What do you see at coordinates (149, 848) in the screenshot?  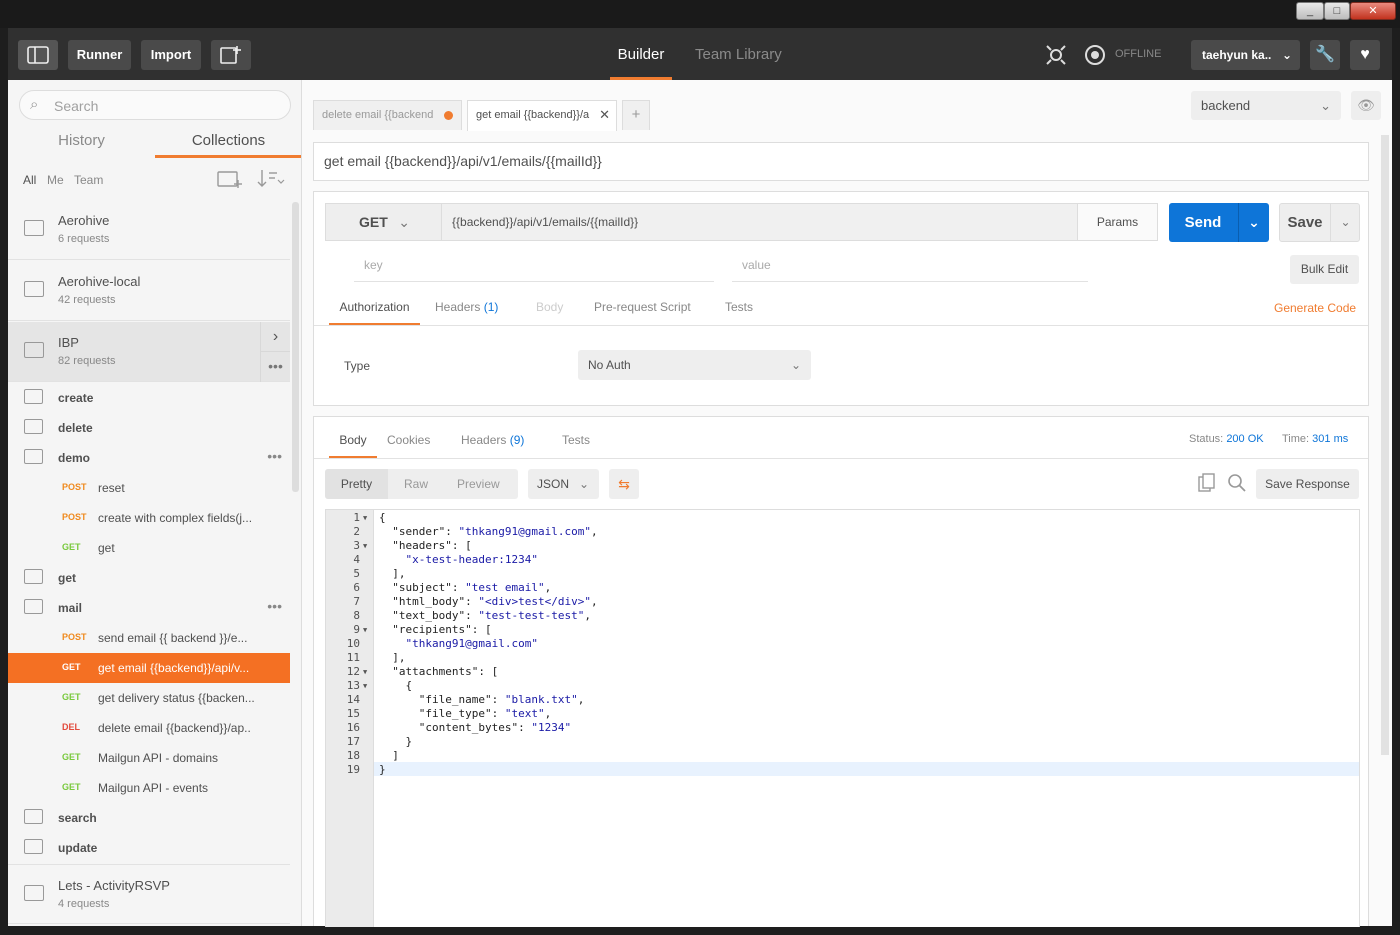 I see `folder-item: update` at bounding box center [149, 848].